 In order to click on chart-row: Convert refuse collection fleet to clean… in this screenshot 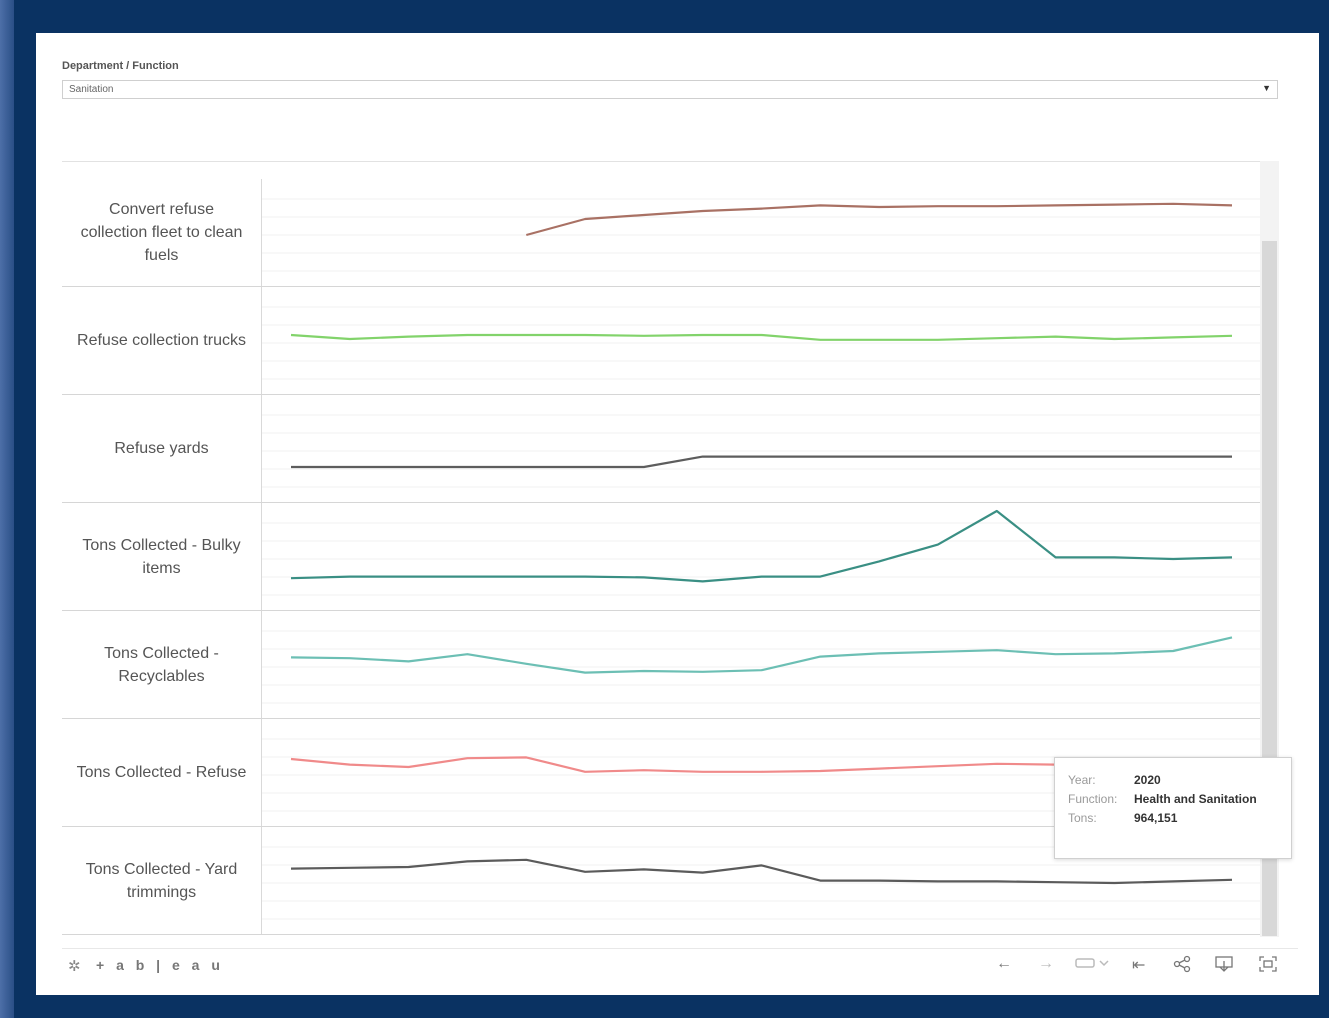, I will do `click(661, 233)`.